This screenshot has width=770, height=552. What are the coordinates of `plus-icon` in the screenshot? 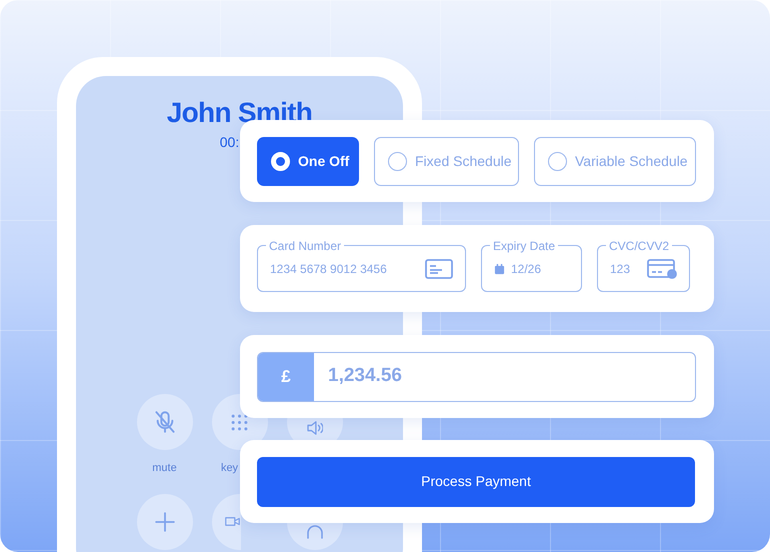 It's located at (164, 522).